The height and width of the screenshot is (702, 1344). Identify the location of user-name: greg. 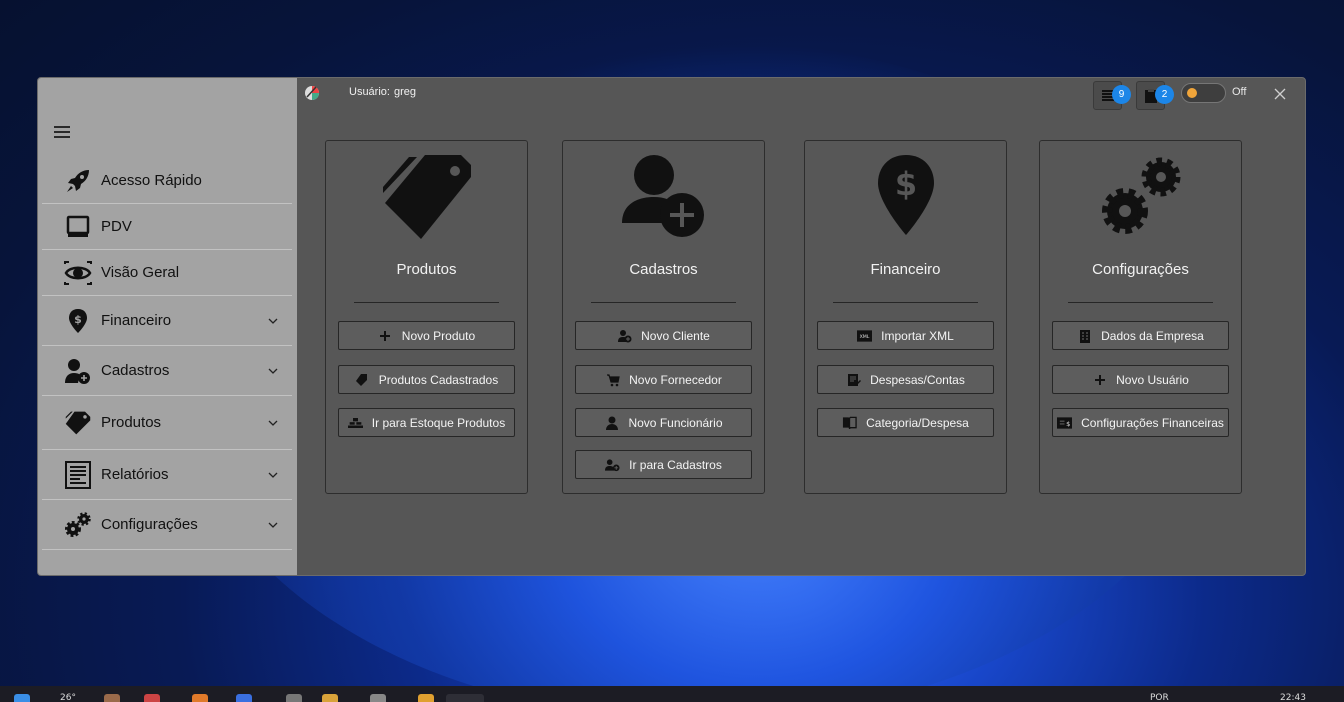
(404, 92).